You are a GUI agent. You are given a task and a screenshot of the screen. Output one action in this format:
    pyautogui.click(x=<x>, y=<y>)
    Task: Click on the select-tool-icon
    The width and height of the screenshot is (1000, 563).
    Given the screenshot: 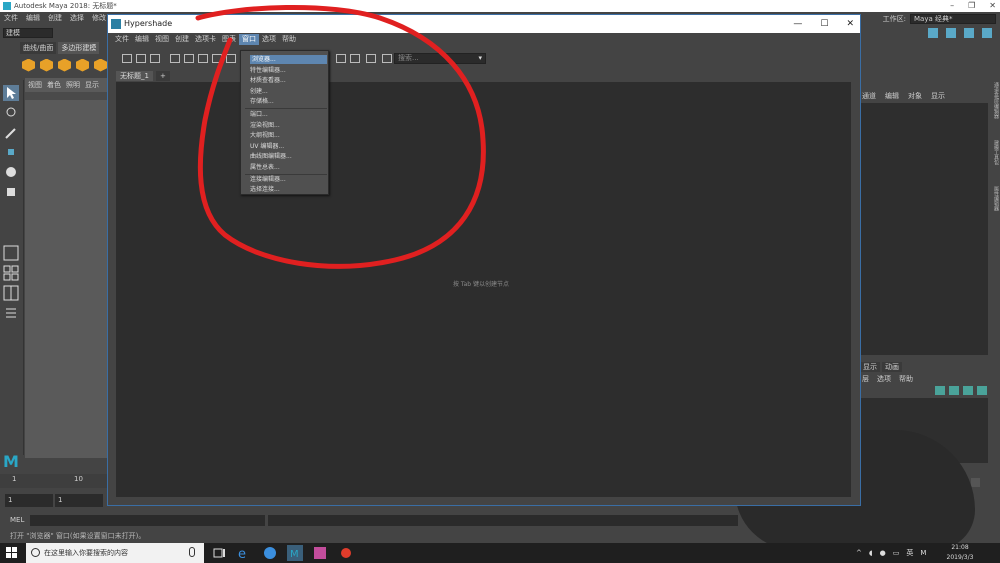 What is the action you would take?
    pyautogui.click(x=11, y=93)
    